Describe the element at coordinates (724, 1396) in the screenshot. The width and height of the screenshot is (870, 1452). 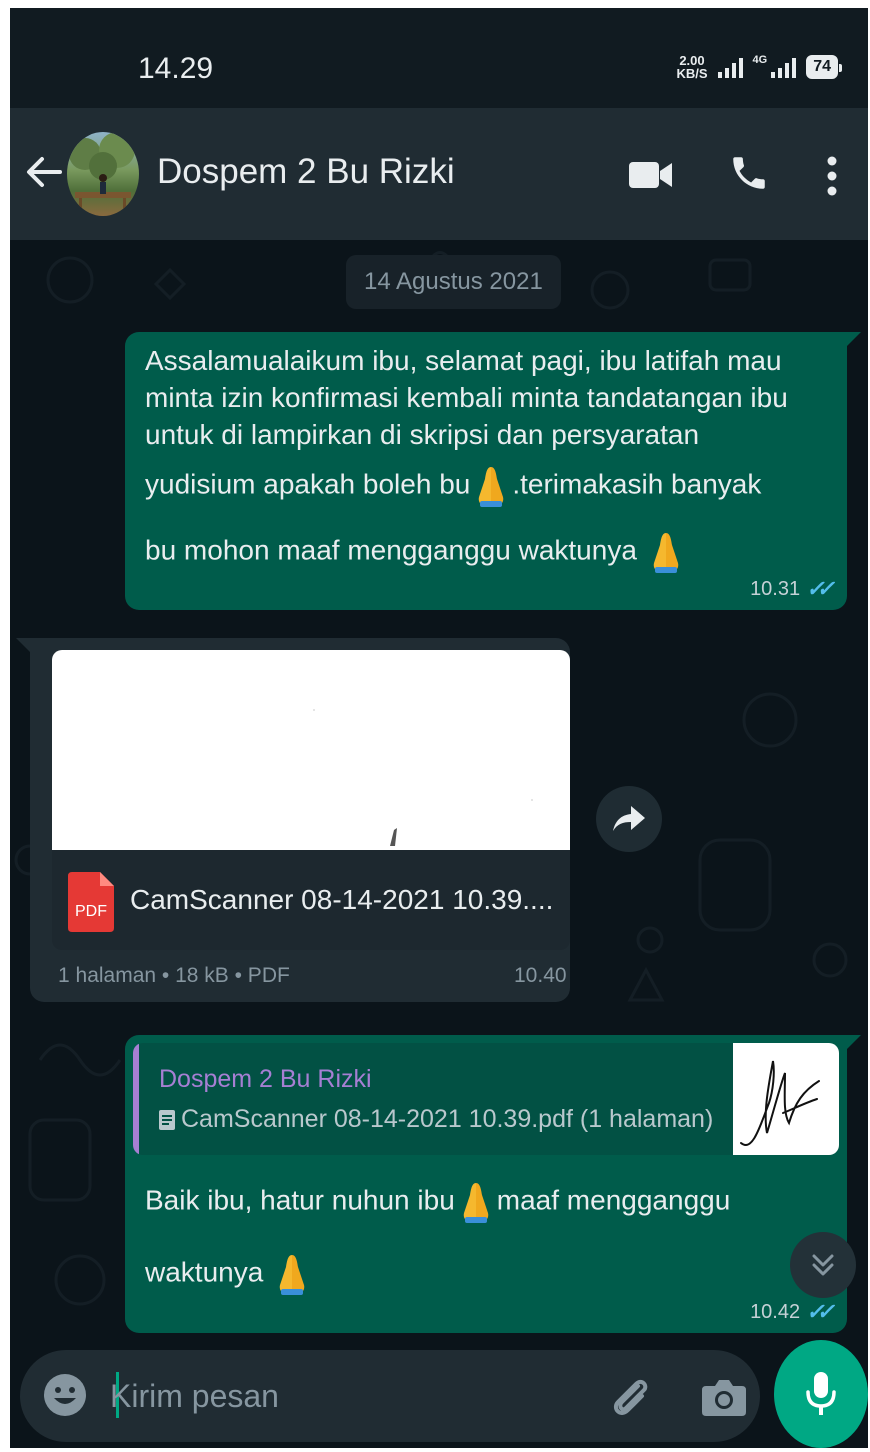
I see `camera-icon` at that location.